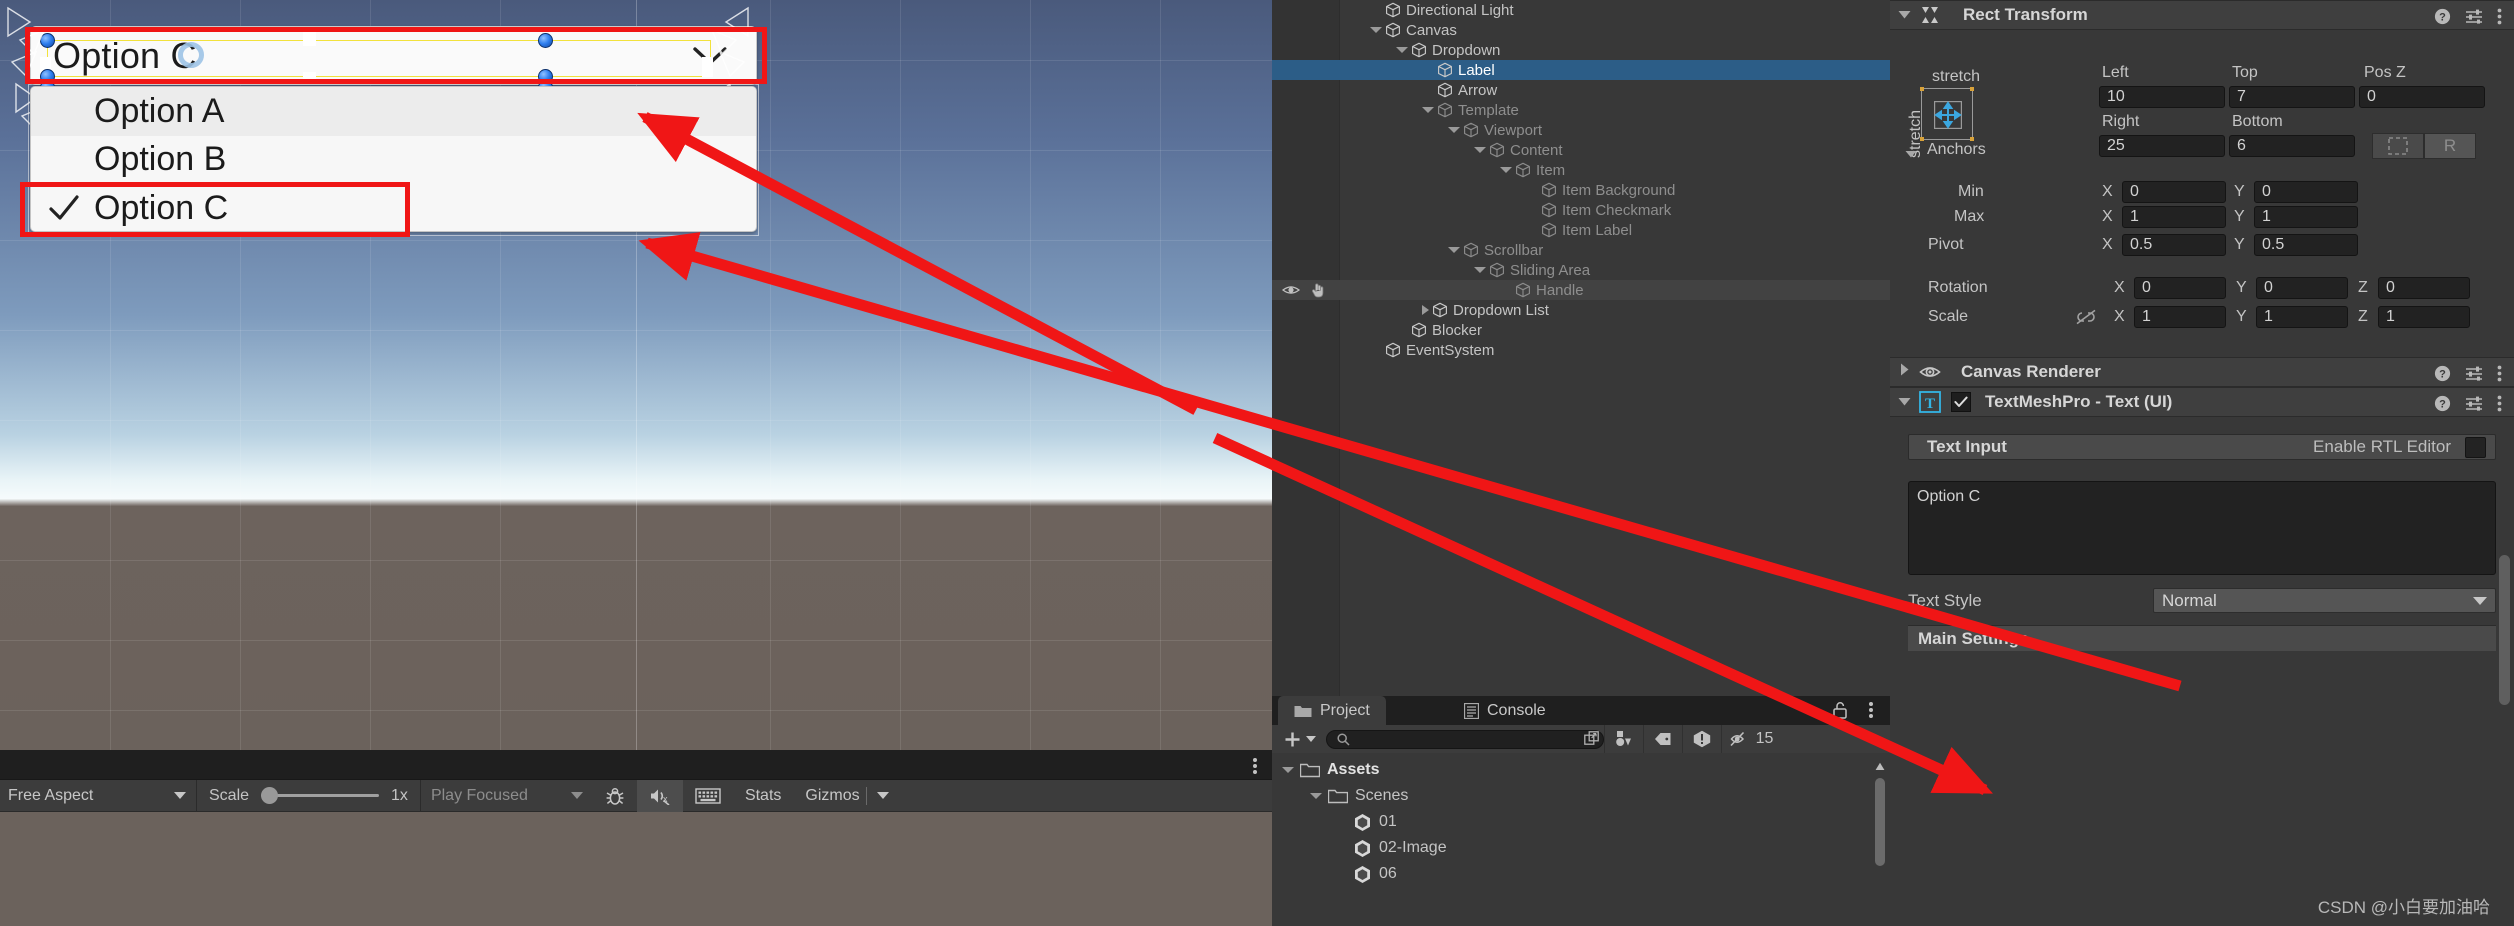 This screenshot has height=926, width=2514. What do you see at coordinates (1840, 710) in the screenshot?
I see `lock-open-icon` at bounding box center [1840, 710].